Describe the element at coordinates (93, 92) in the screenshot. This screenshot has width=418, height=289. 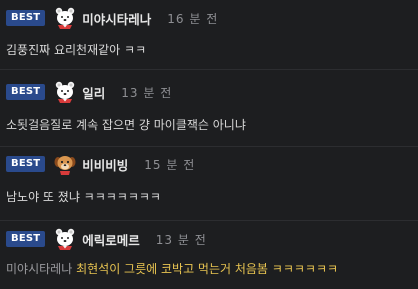
I see `nickname: 일리` at that location.